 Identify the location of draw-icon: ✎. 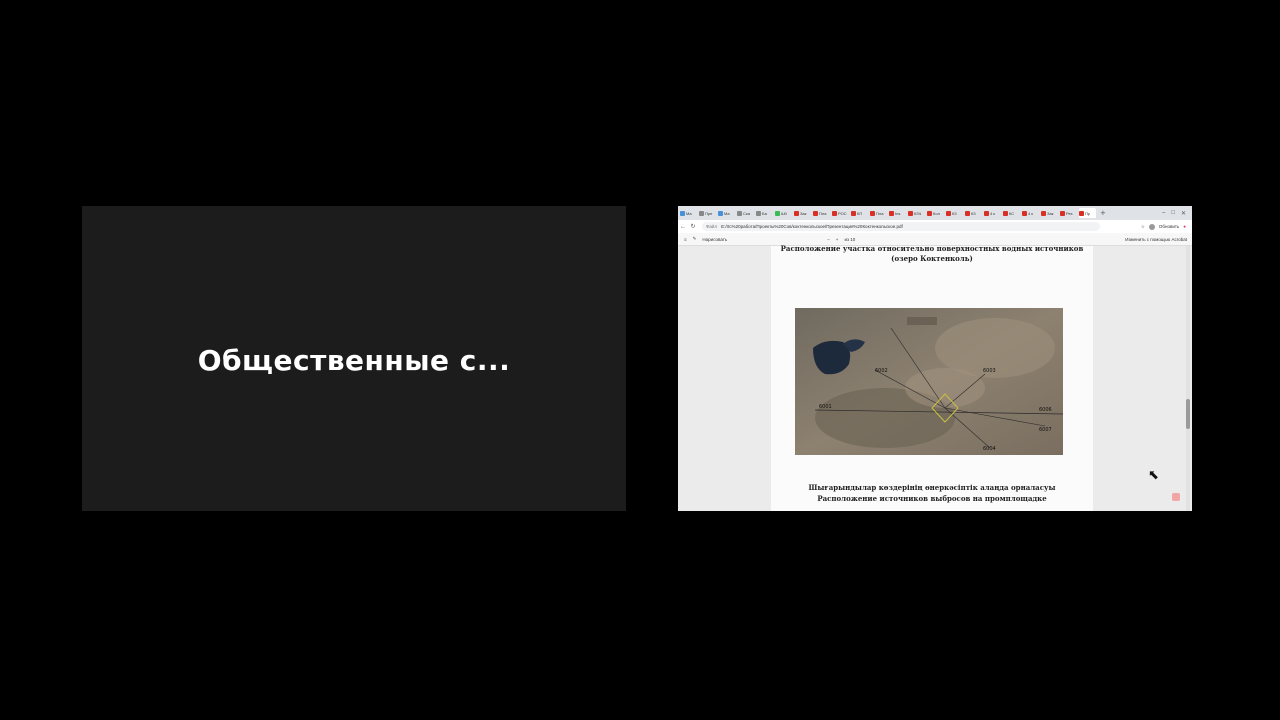
(695, 239).